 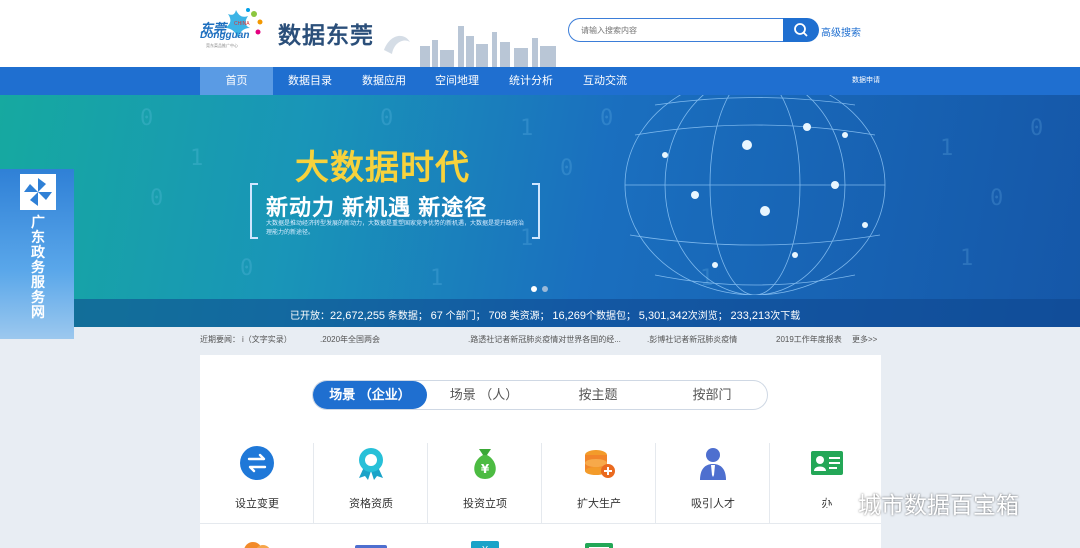 What do you see at coordinates (470, 46) in the screenshot?
I see `skyline-decoration-icon` at bounding box center [470, 46].